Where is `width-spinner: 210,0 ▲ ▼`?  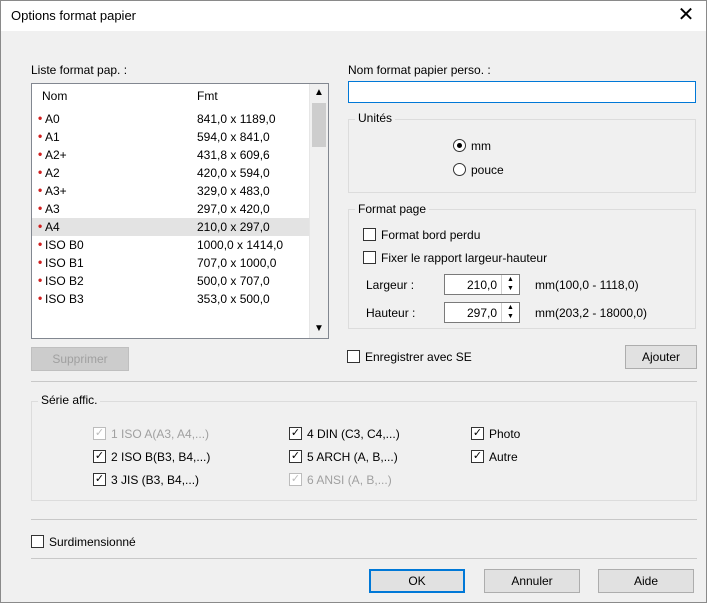
width-spinner: 210,0 ▲ ▼ is located at coordinates (482, 284).